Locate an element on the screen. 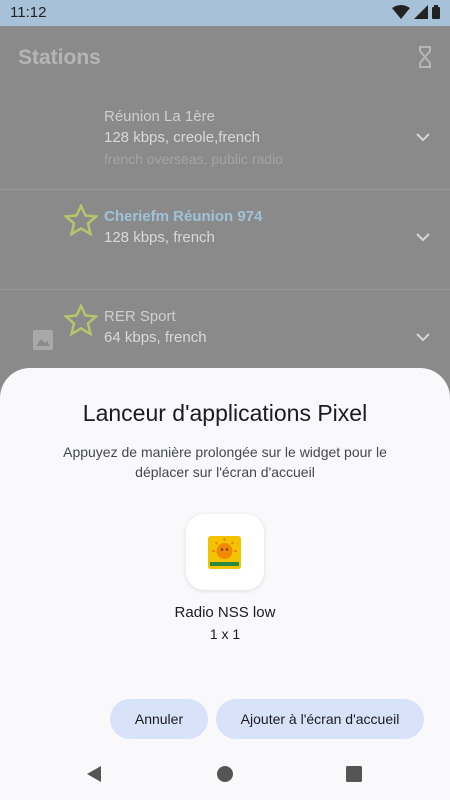 Image resolution: width=450 pixels, height=800 pixels. station-details: 64 kbps, french is located at coordinates (155, 337).